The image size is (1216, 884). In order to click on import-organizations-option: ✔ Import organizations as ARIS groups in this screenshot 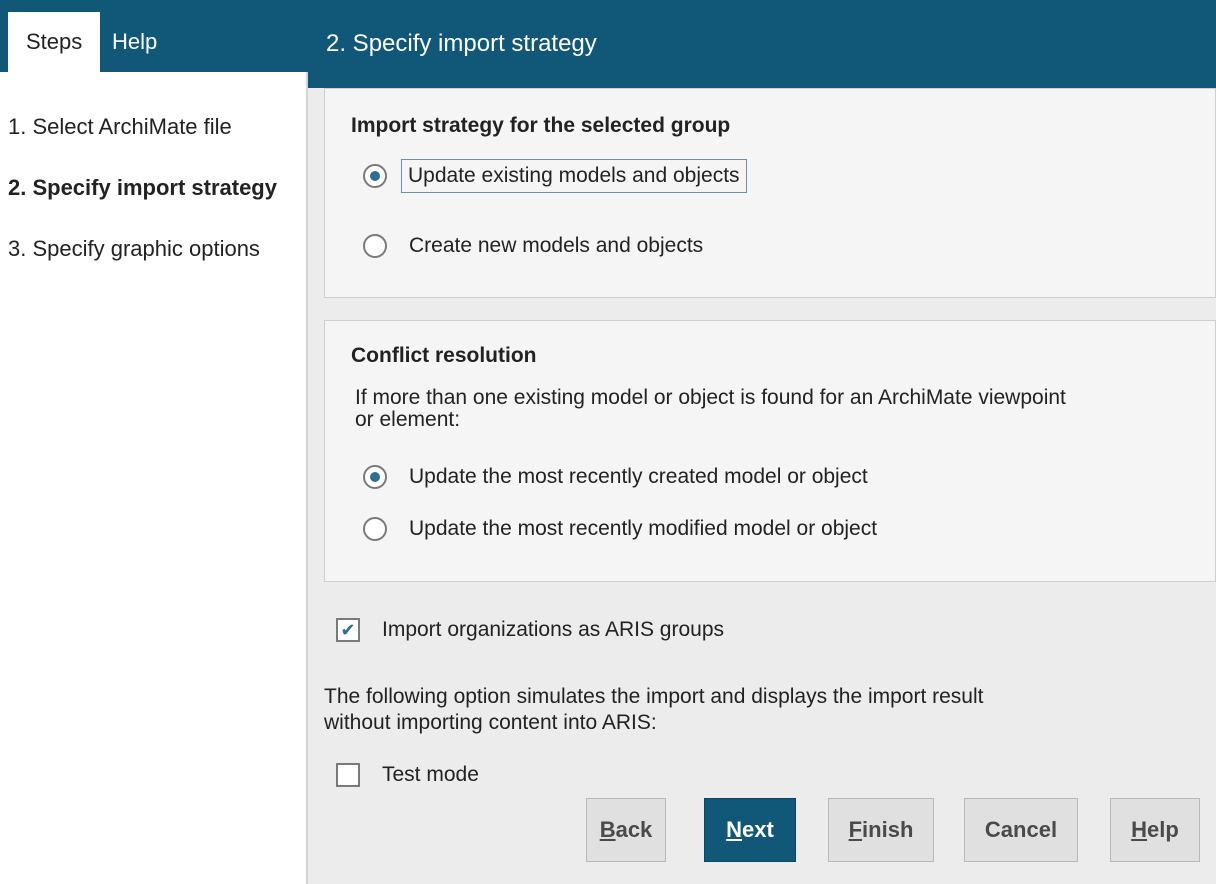, I will do `click(530, 630)`.